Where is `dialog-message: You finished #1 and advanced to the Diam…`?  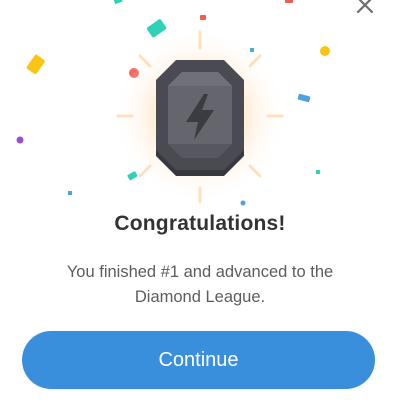
dialog-message: You finished #1 and advanced to the Diam… is located at coordinates (200, 284).